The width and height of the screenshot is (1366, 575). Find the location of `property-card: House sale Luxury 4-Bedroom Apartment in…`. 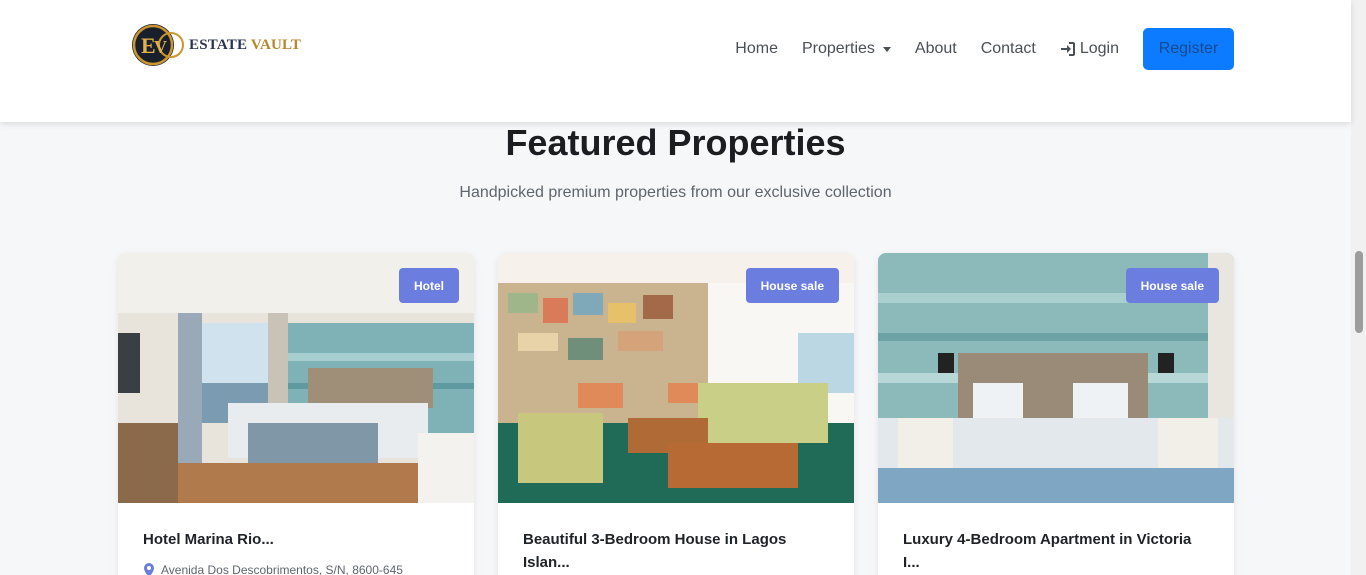

property-card: House sale Luxury 4-Bedroom Apartment in… is located at coordinates (1056, 414).